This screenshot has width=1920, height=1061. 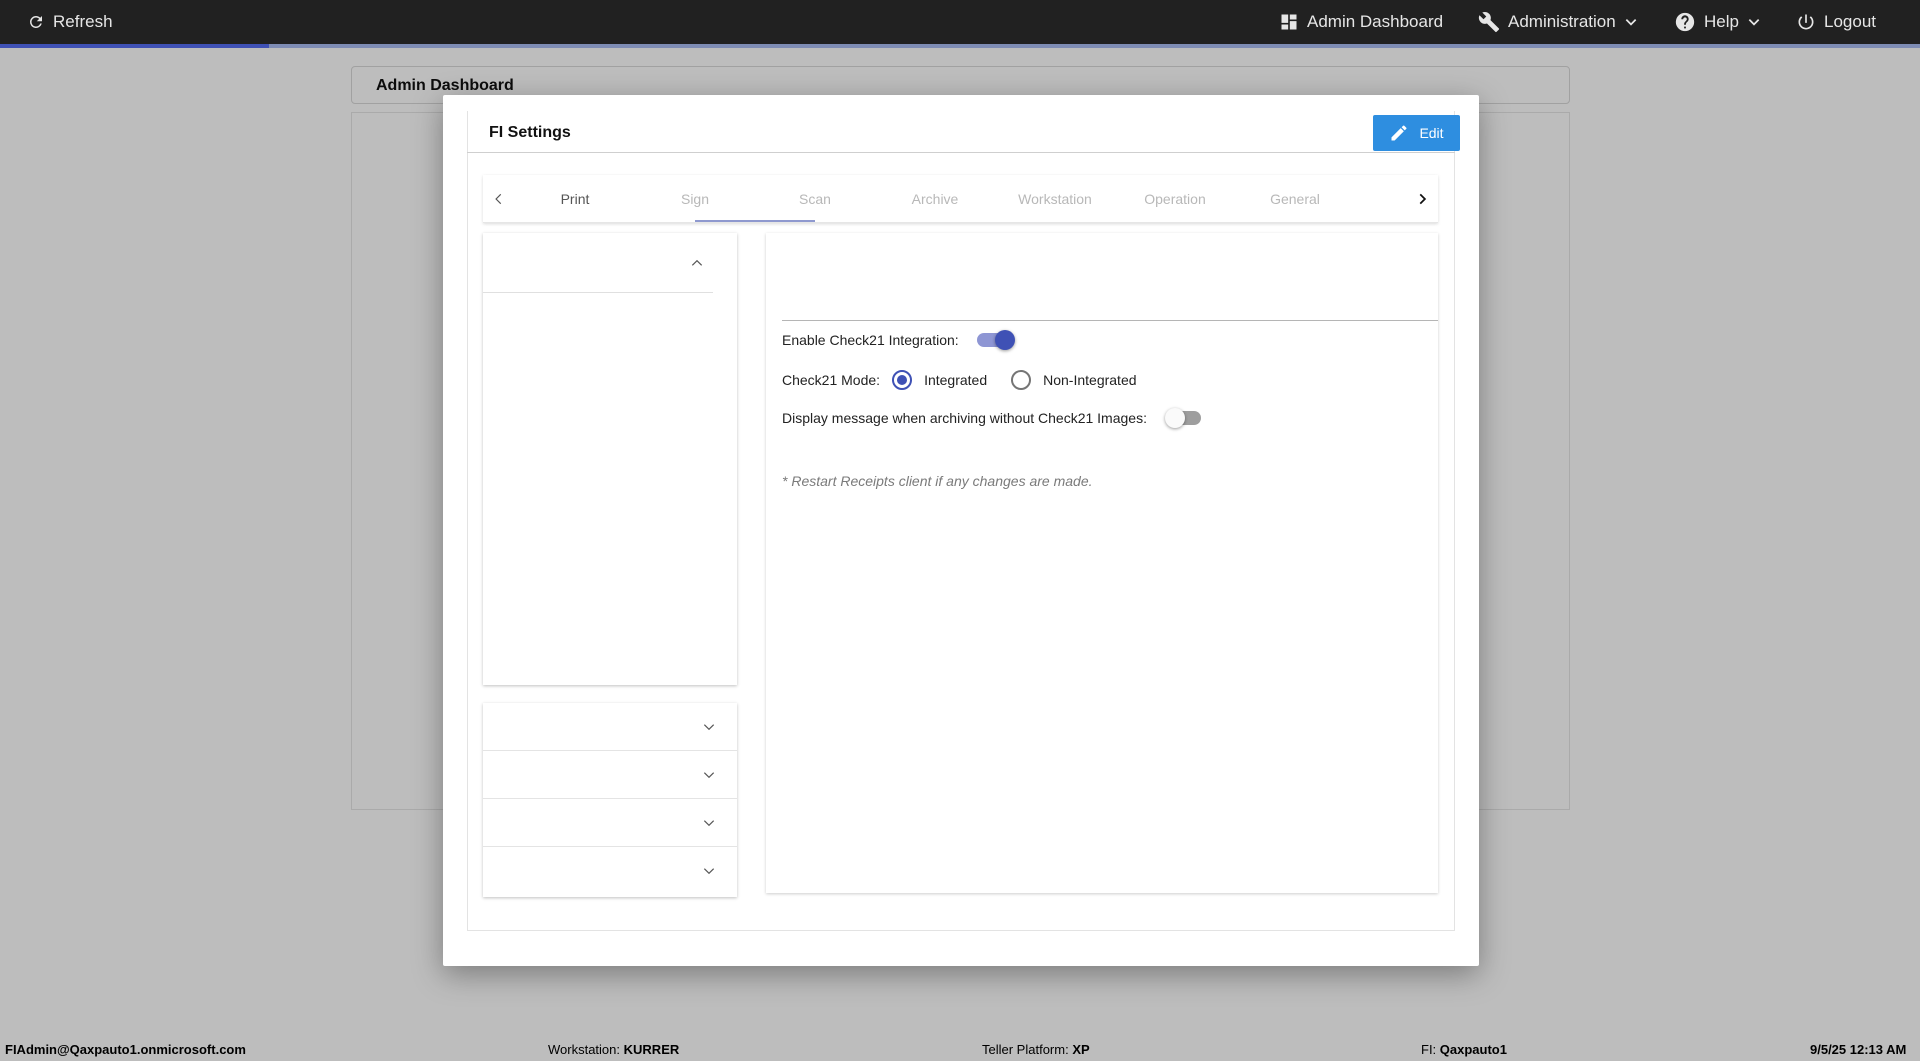 I want to click on footer-fi: FI: Qaxpauto1, so click(x=1464, y=1049).